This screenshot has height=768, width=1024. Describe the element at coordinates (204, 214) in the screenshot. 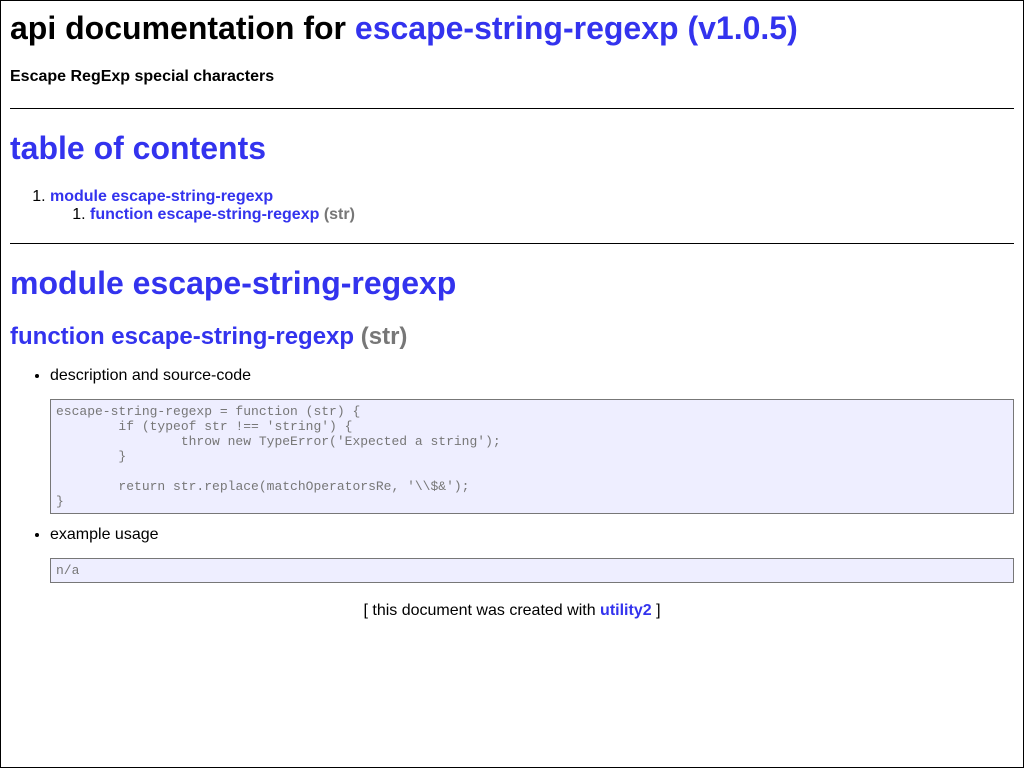

I see `toc-function-link: function escape-string-regexp` at that location.